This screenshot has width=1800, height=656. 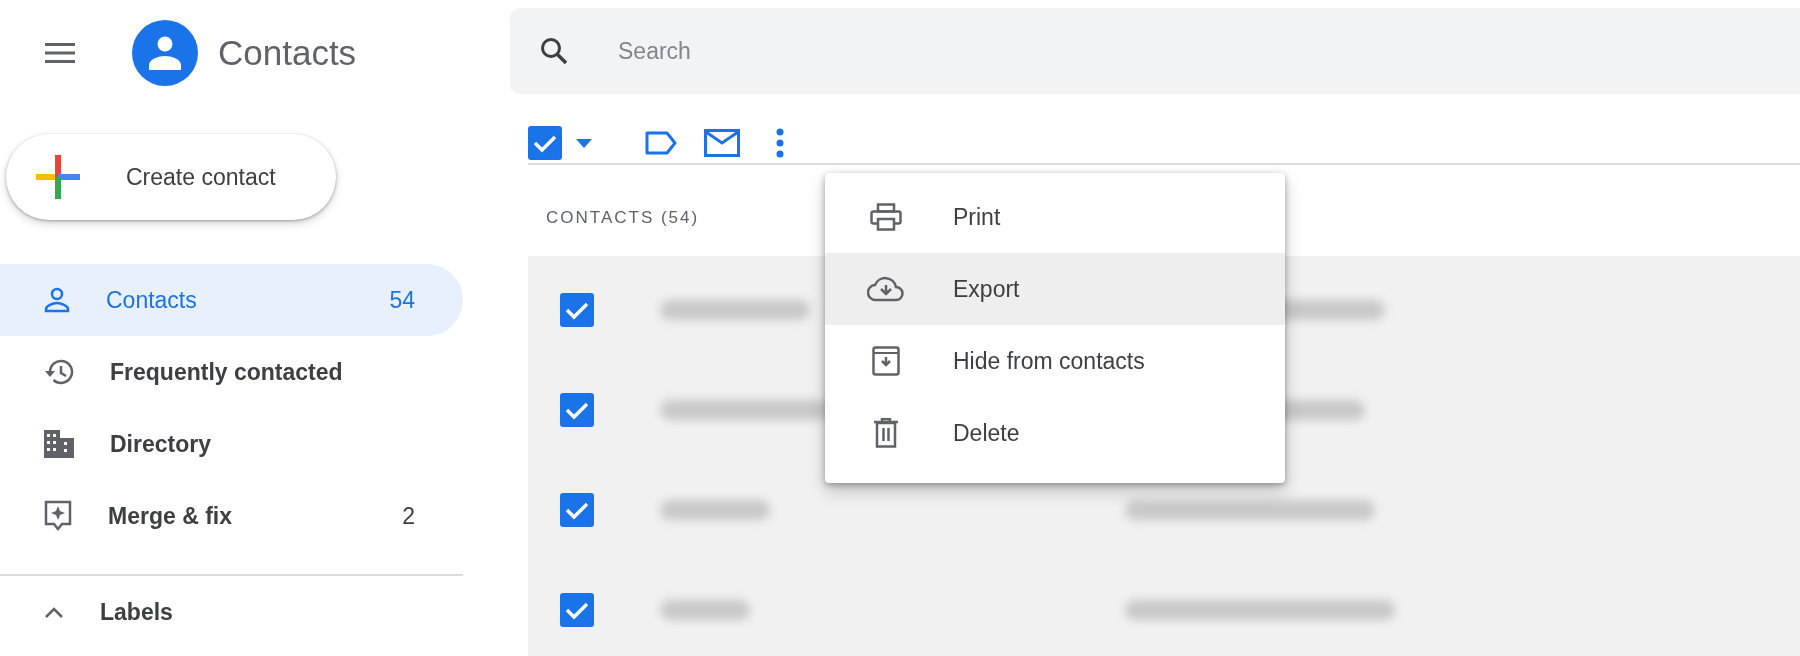 What do you see at coordinates (1155, 51) in the screenshot?
I see `search-field: Search` at bounding box center [1155, 51].